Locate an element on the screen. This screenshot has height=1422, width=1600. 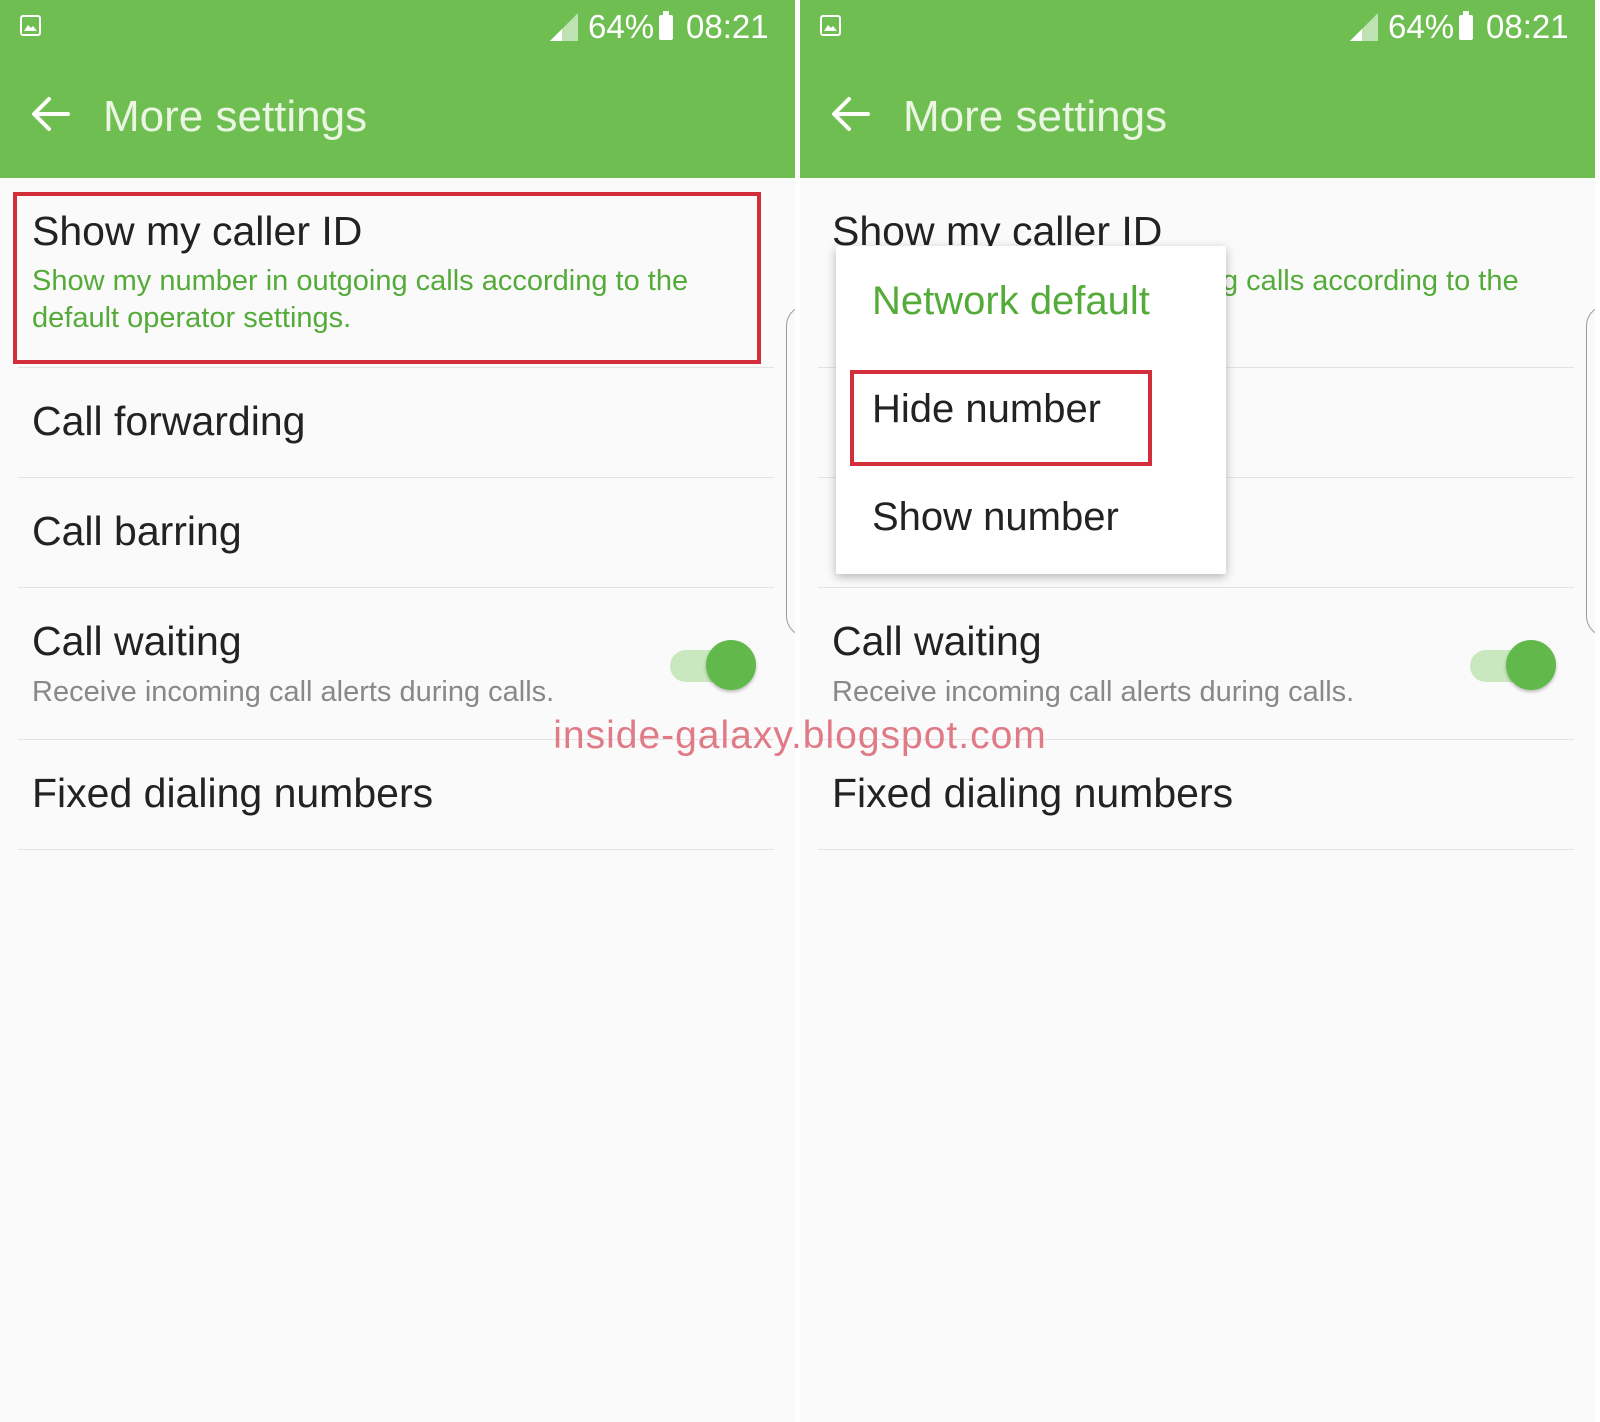
highlight-hide-number is located at coordinates (1001, 418).